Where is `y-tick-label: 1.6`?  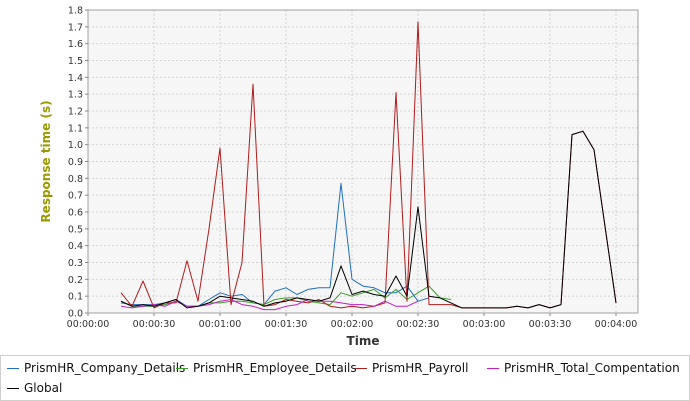
y-tick-label: 1.6 is located at coordinates (75, 44).